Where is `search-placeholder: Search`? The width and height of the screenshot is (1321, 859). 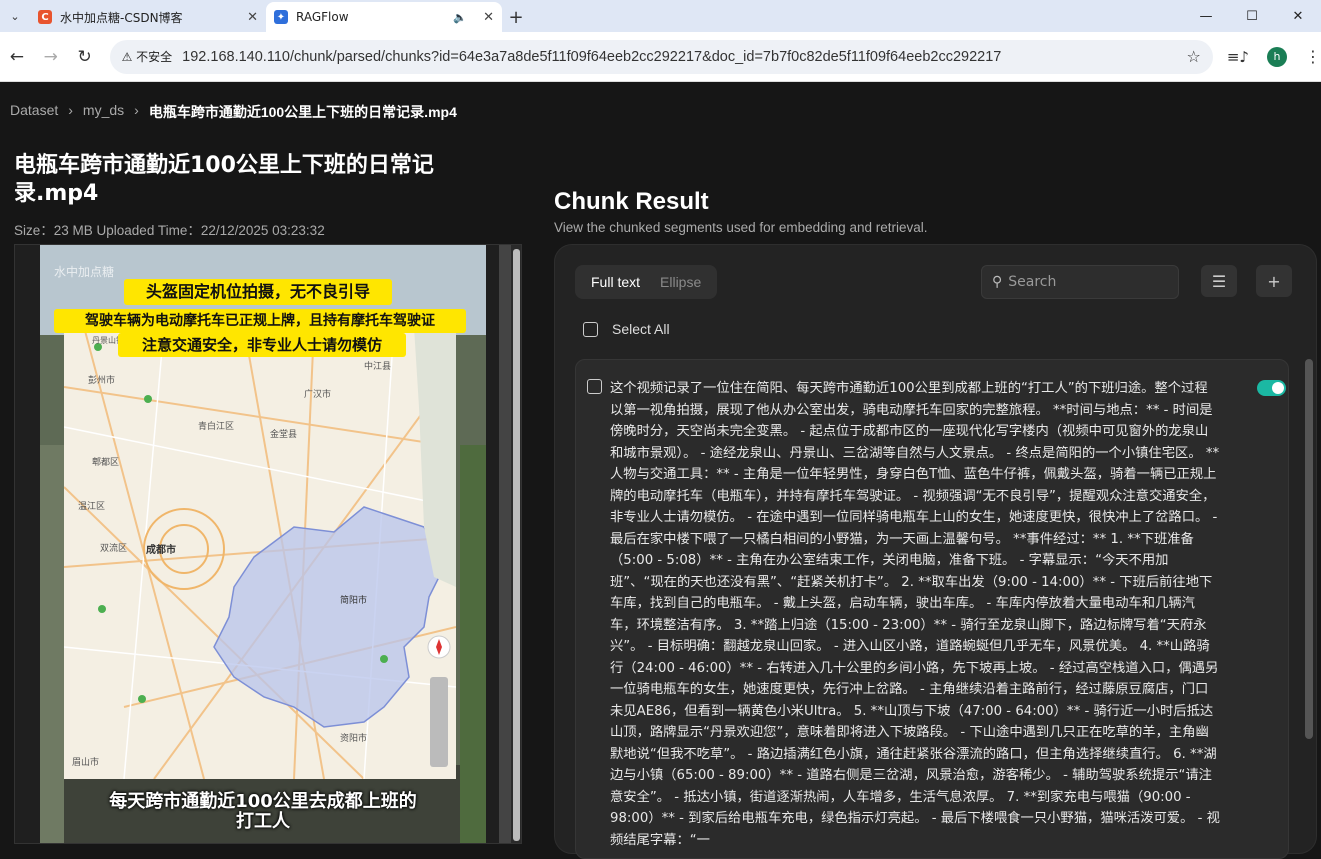 search-placeholder: Search is located at coordinates (1032, 282).